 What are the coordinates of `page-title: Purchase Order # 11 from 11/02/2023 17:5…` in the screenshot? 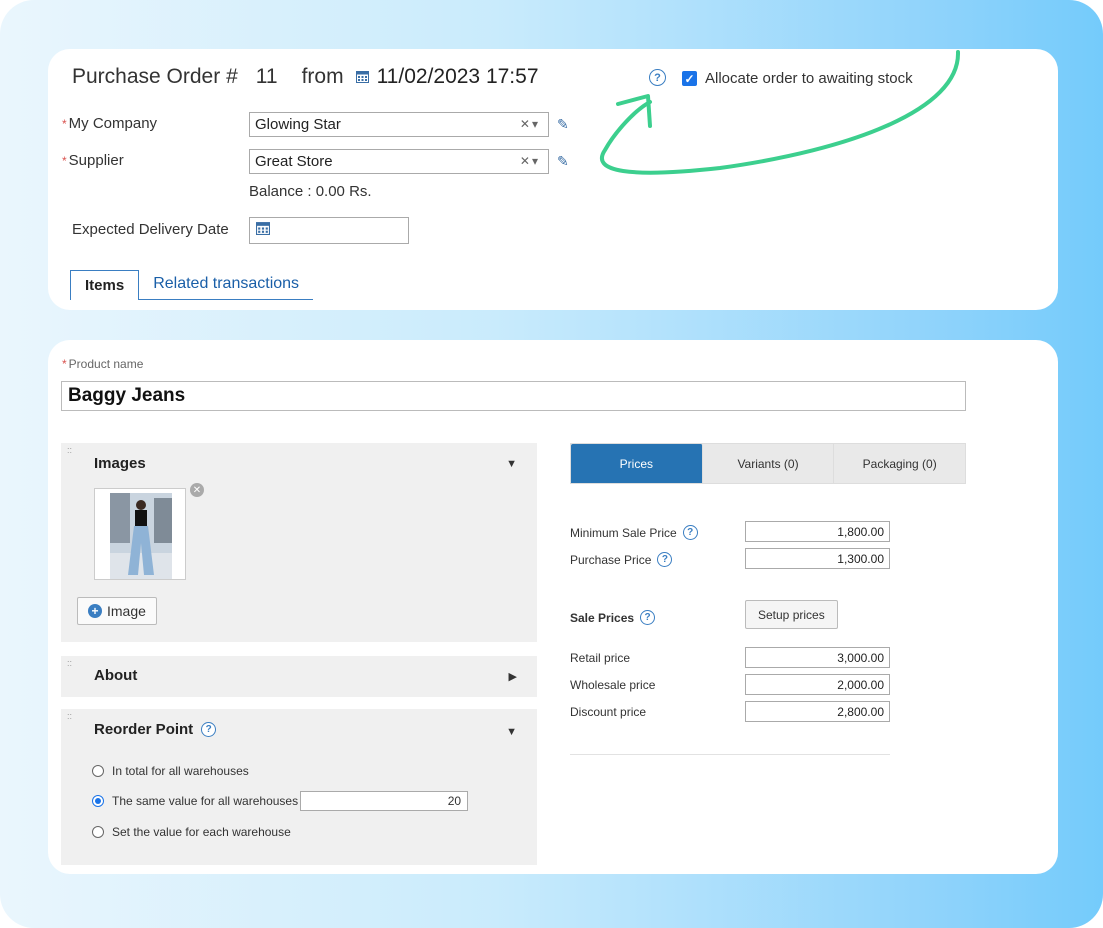 It's located at (305, 77).